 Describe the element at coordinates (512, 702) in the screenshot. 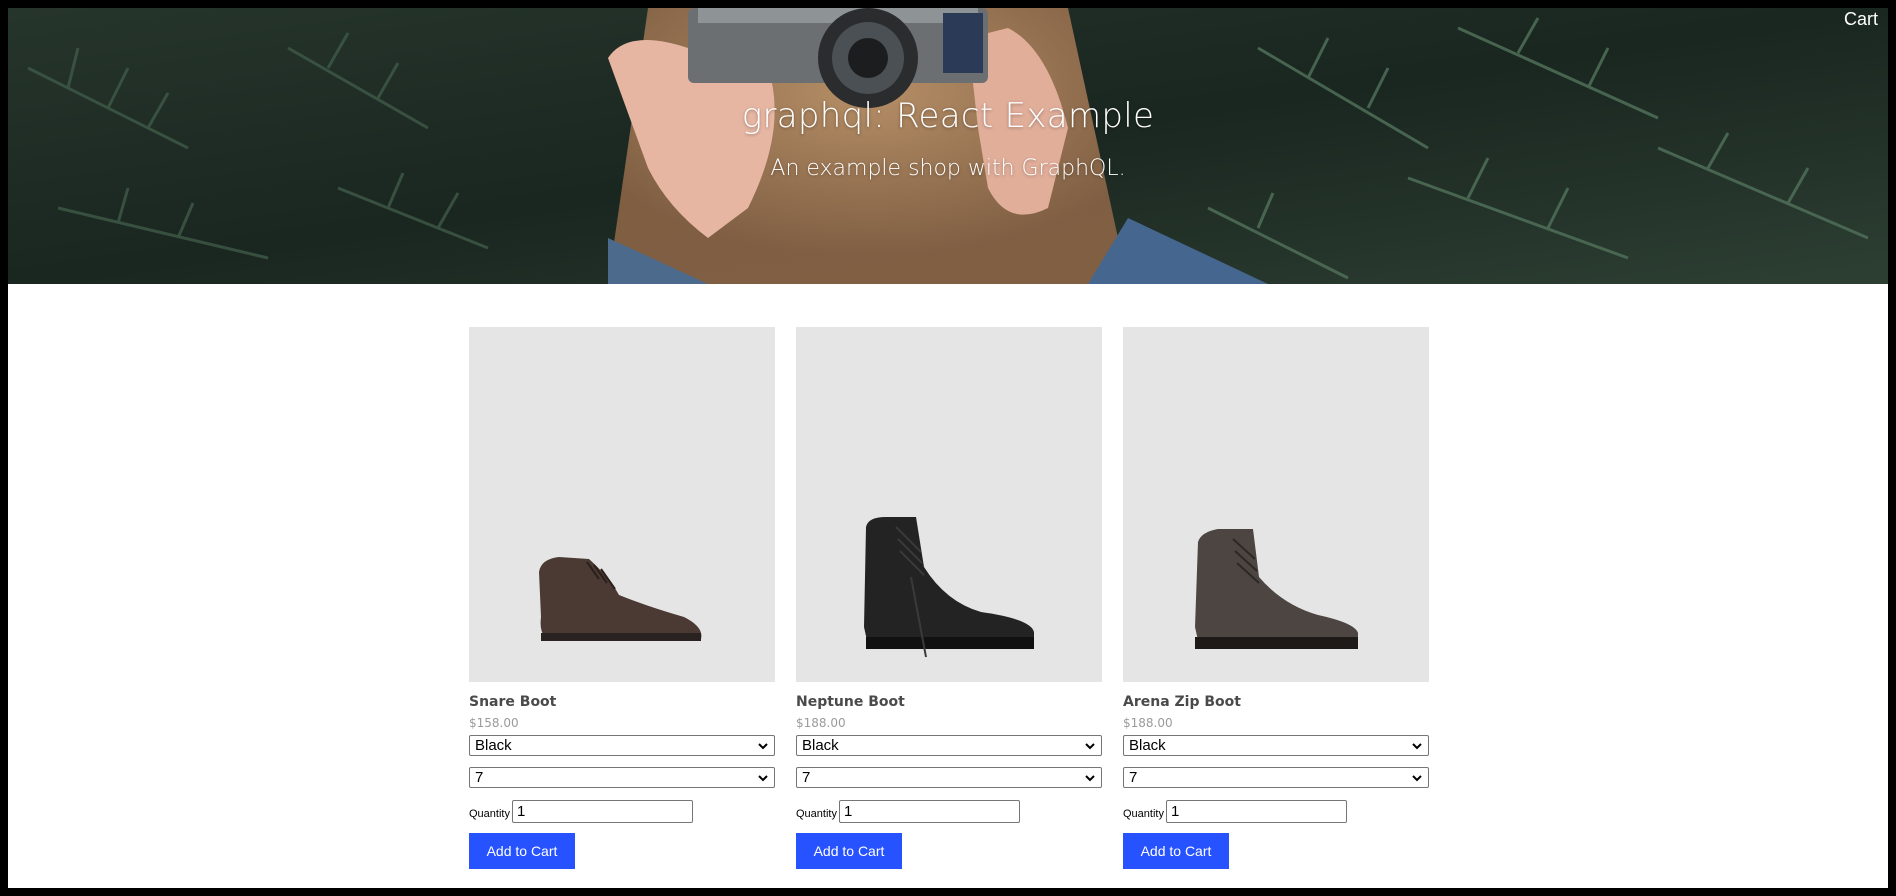

I see `product-title: Snare Boot` at that location.